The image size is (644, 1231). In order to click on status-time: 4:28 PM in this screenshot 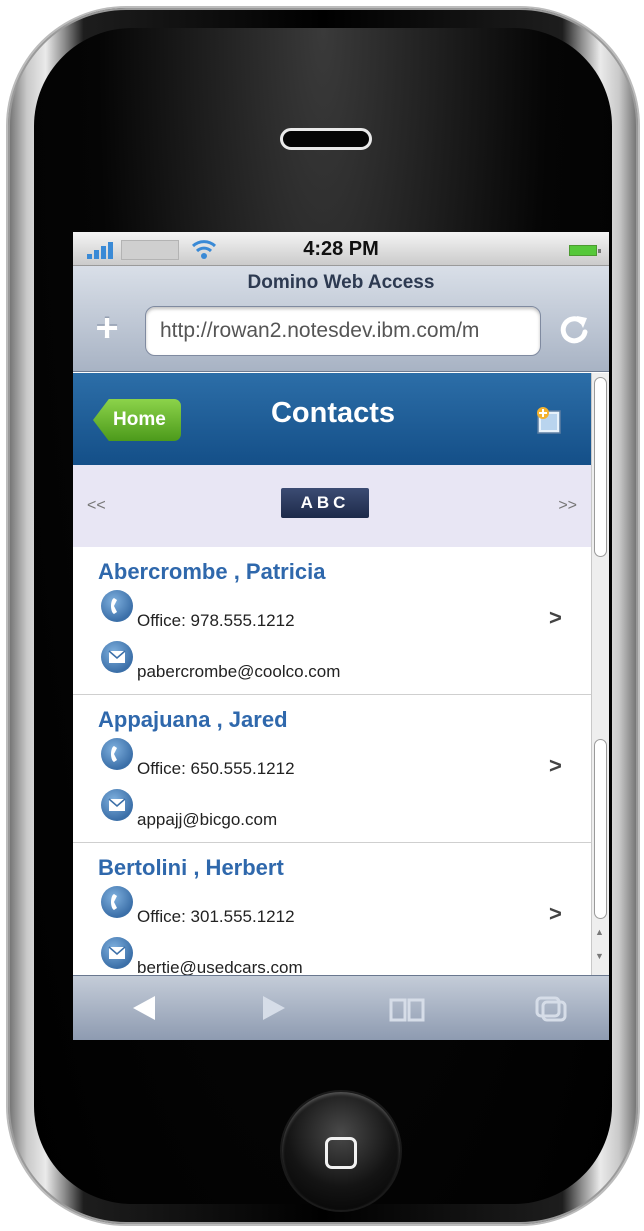, I will do `click(341, 249)`.